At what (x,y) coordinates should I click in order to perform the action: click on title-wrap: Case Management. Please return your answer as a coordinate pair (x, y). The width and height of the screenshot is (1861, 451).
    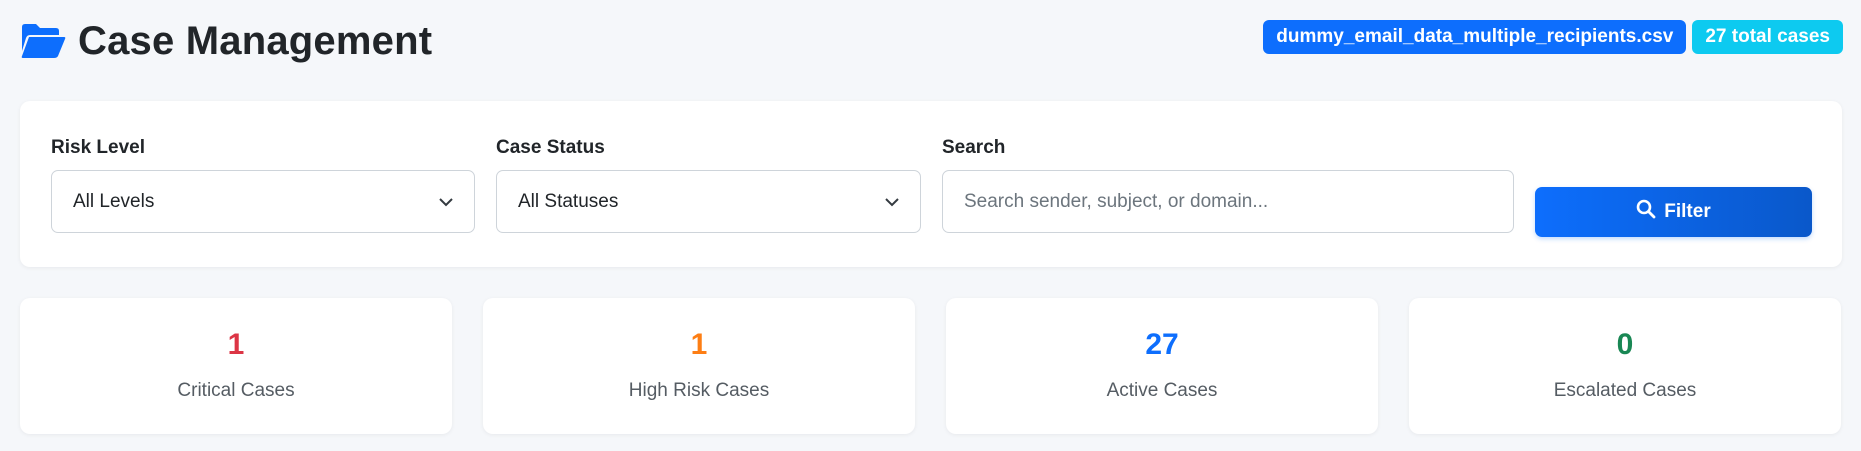
    Looking at the image, I should click on (226, 41).